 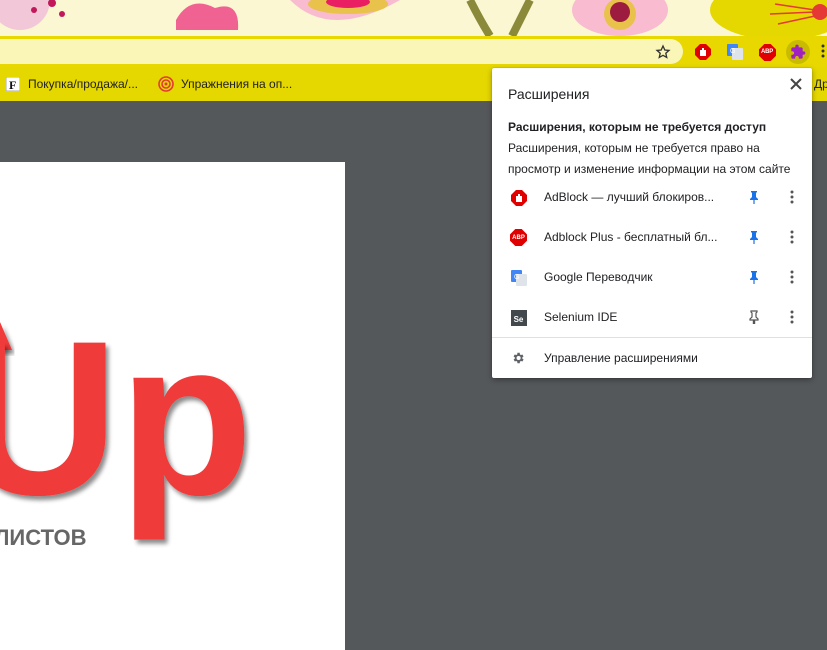 What do you see at coordinates (43, 537) in the screenshot?
I see `logo-subtext: ЛИСТОВ` at bounding box center [43, 537].